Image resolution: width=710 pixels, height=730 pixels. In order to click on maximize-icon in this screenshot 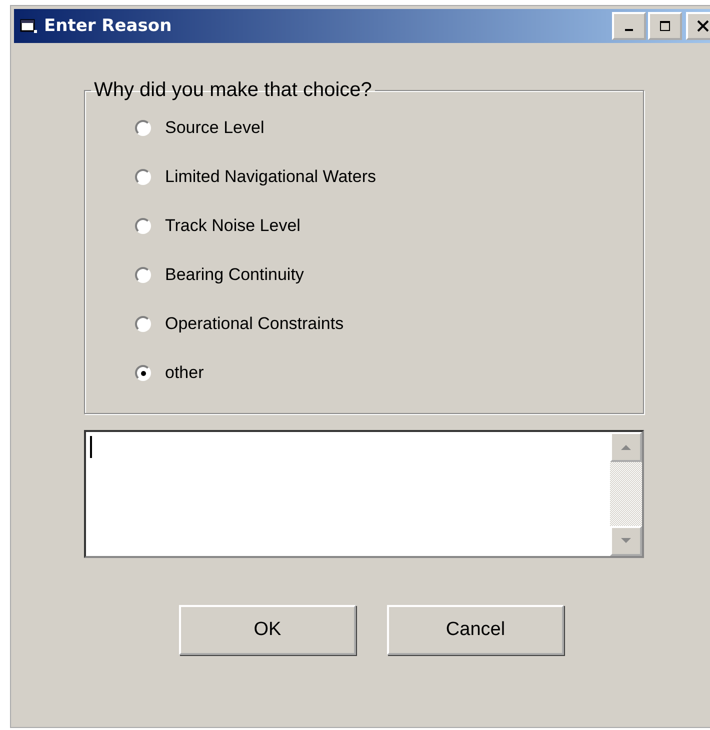, I will do `click(665, 26)`.